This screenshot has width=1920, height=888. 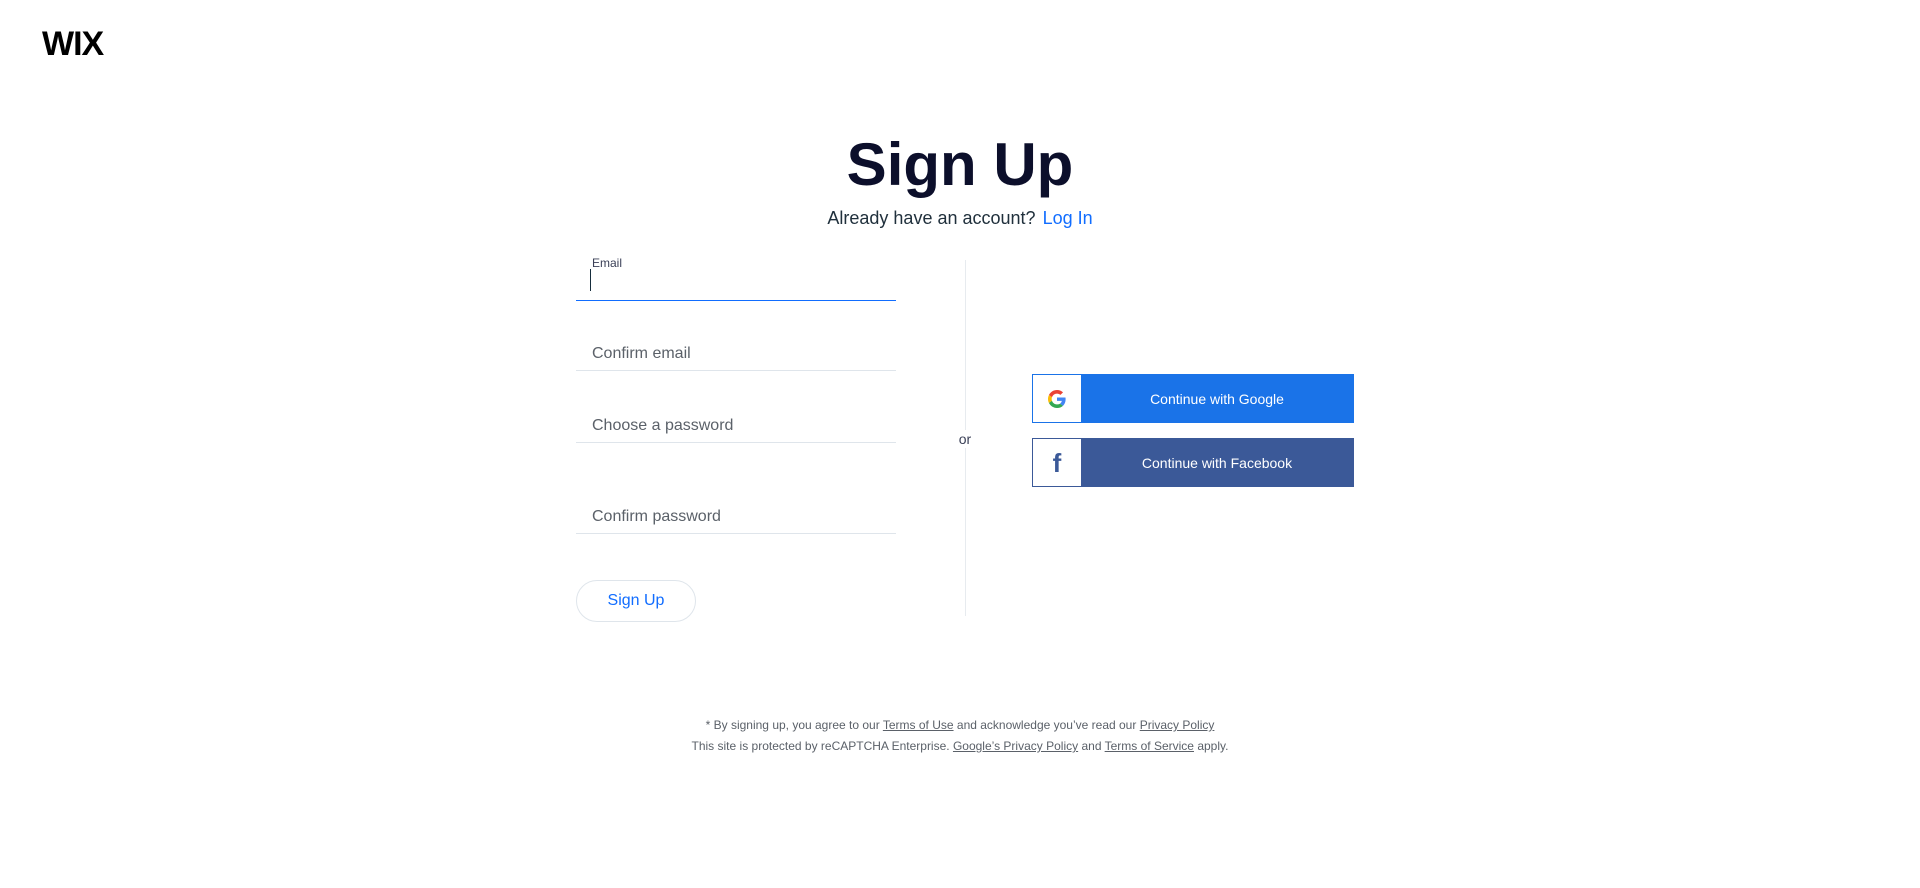 What do you see at coordinates (1068, 218) in the screenshot?
I see `login-link: Log In` at bounding box center [1068, 218].